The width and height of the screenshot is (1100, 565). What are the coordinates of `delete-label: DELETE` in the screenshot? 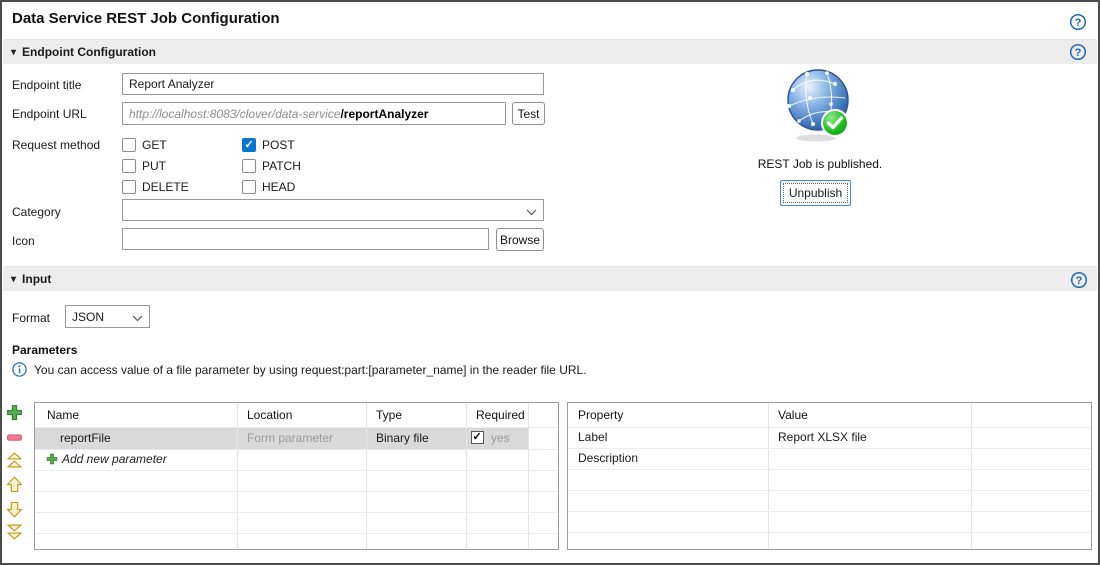 It's located at (165, 187).